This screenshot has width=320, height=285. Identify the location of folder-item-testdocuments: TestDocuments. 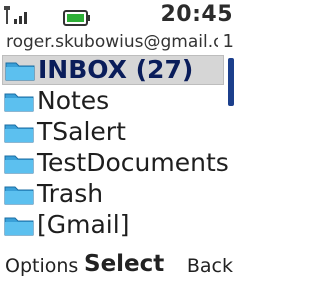
(115, 163).